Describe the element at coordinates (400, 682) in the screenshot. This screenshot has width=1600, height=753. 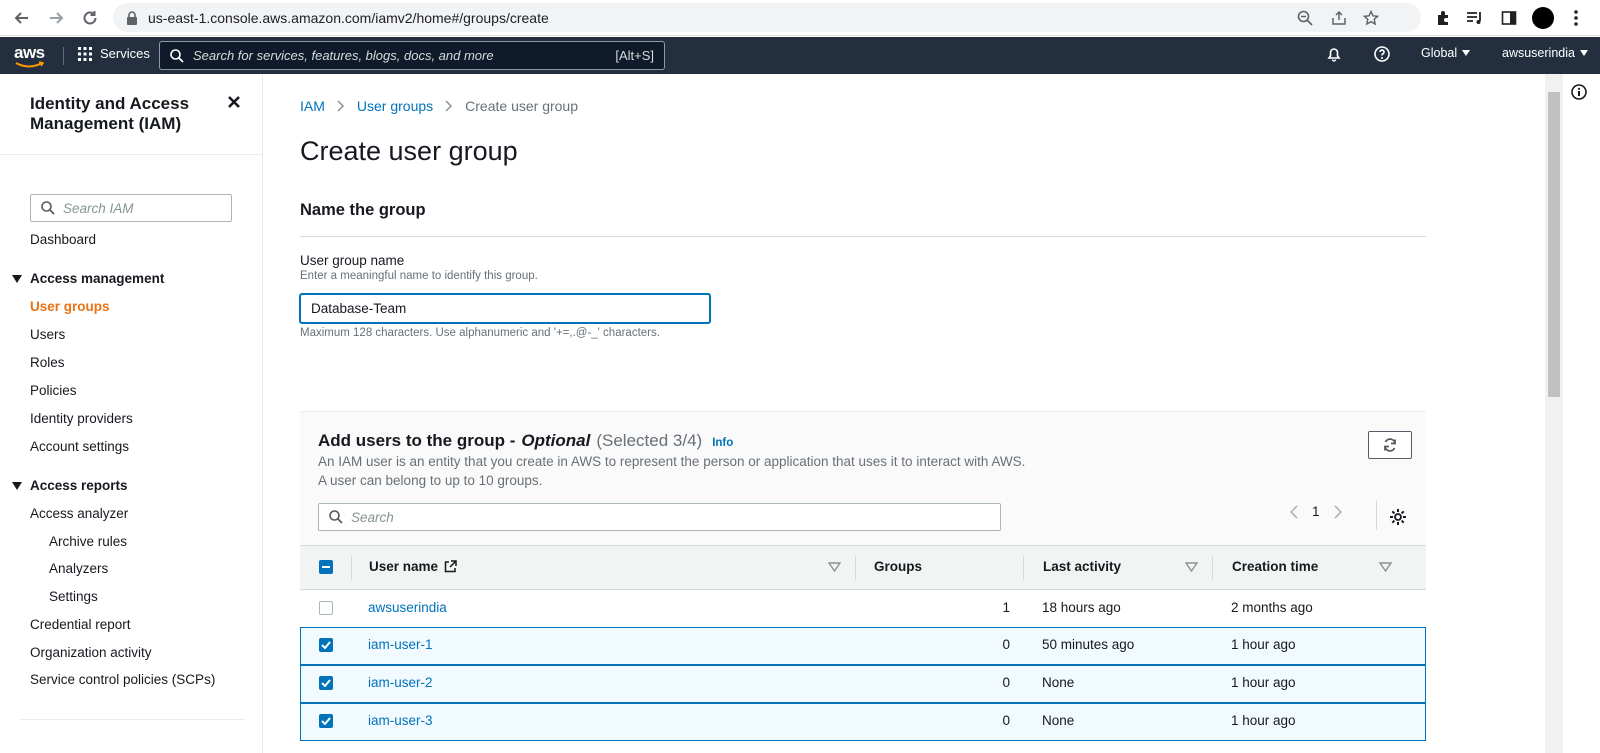
I see `user-name-link: iam-user-2` at that location.